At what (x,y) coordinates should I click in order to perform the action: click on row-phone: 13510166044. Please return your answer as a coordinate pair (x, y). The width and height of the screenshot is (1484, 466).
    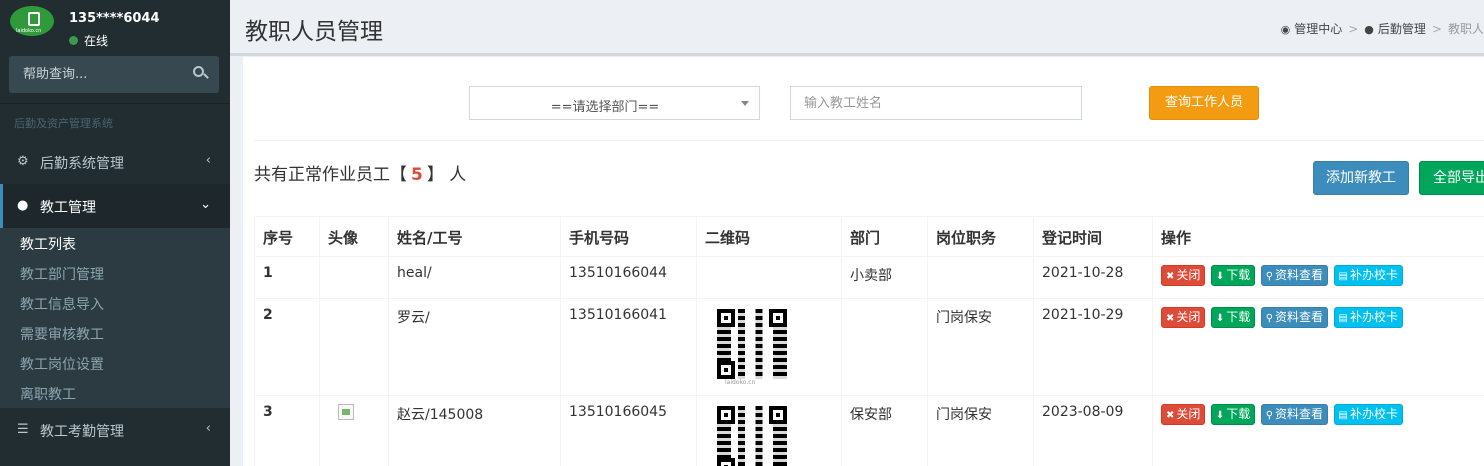
    Looking at the image, I should click on (628, 277).